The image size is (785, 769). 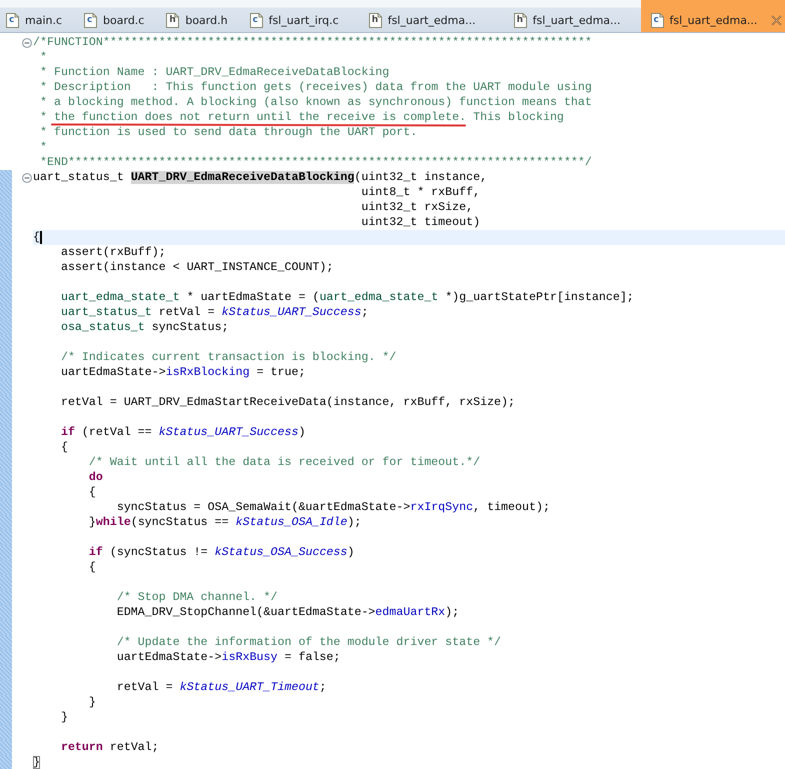 What do you see at coordinates (113, 252) in the screenshot?
I see `code-line: assert(rxBuff);` at bounding box center [113, 252].